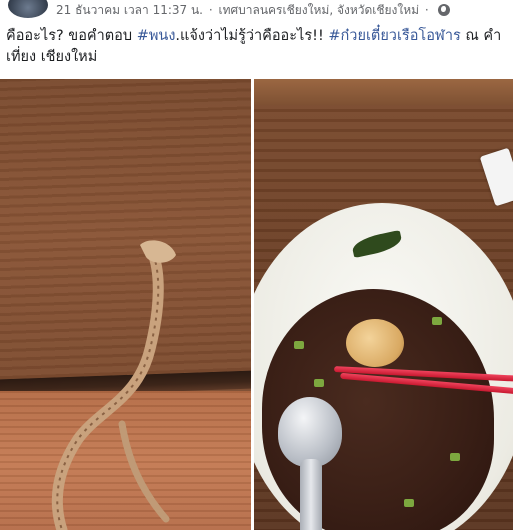 This screenshot has height=530, width=513. What do you see at coordinates (71, 36) in the screenshot?
I see `post-text-part1: คืออะไร? ขอคำตอบ` at bounding box center [71, 36].